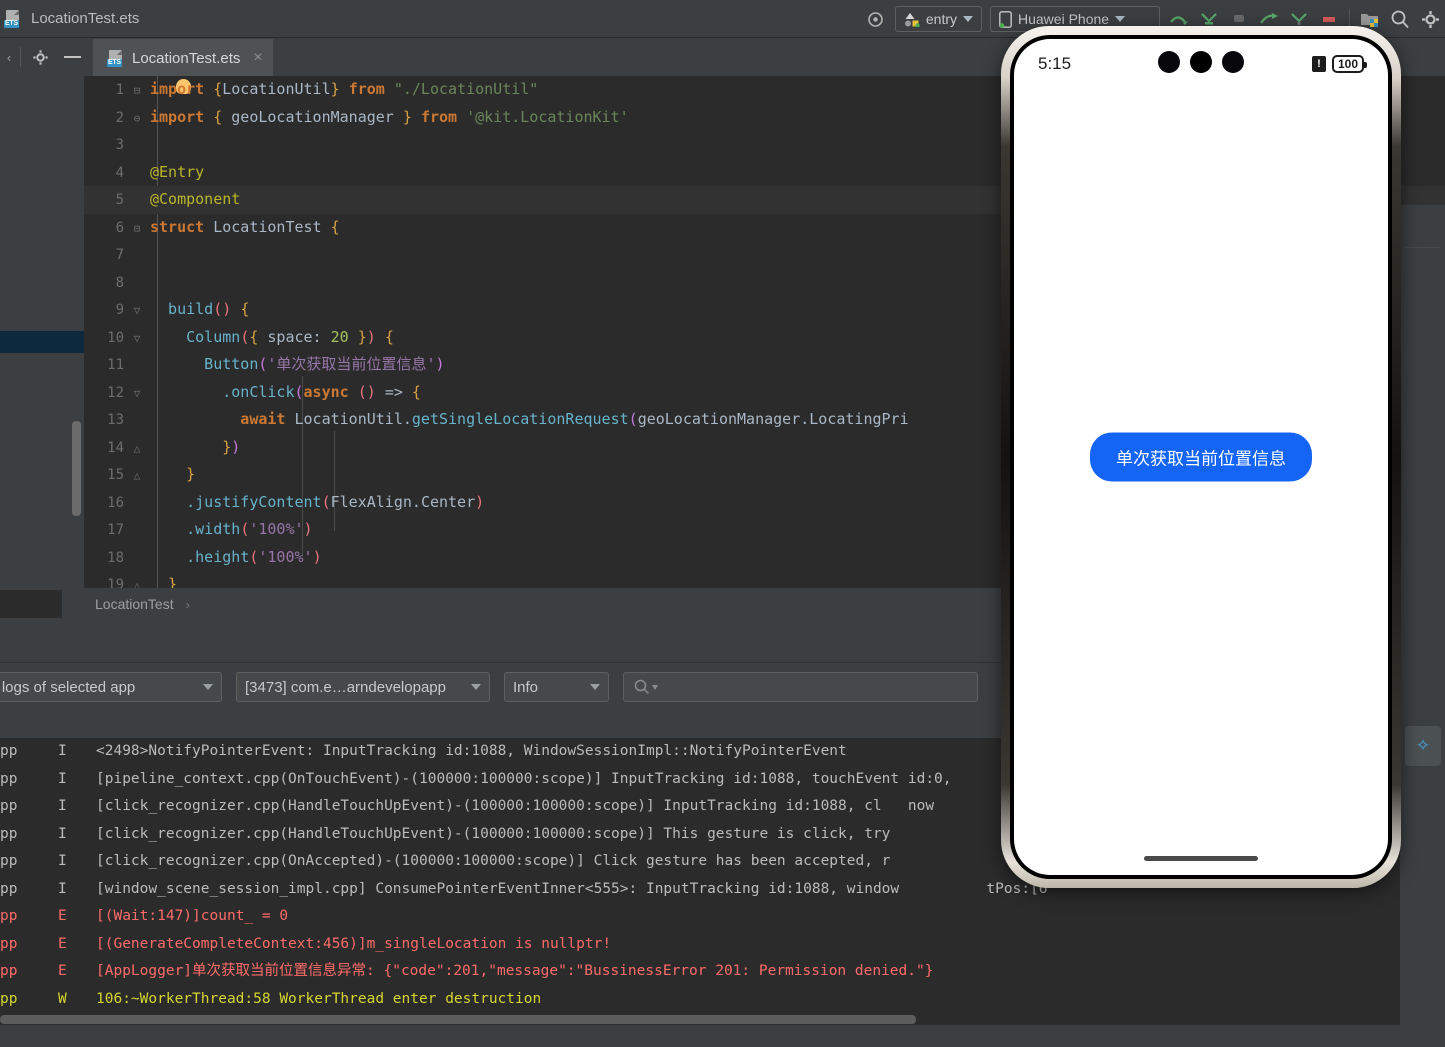  Describe the element at coordinates (9, 57) in the screenshot. I see `chevron-left-icon: ‹` at that location.